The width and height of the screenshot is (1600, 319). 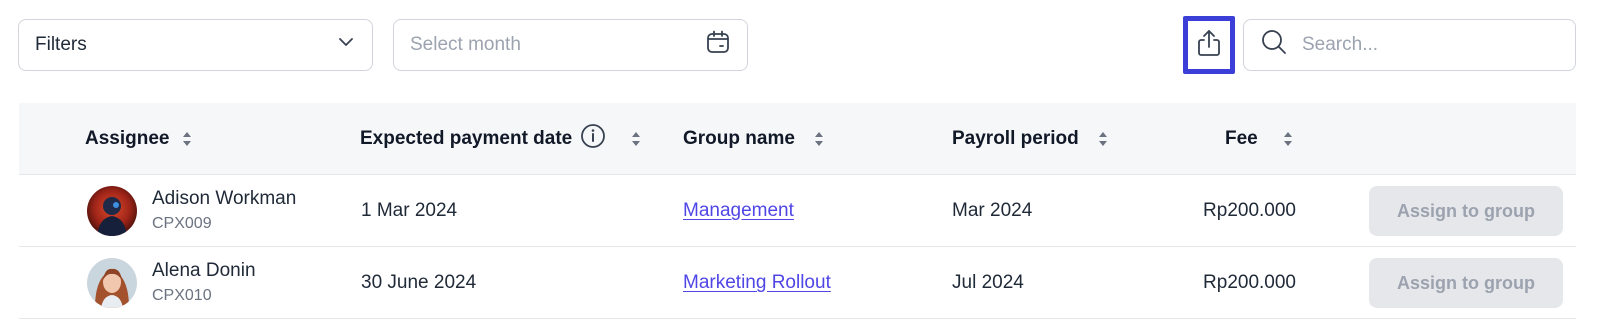 What do you see at coordinates (182, 295) in the screenshot?
I see `assignee-code: CPX010` at bounding box center [182, 295].